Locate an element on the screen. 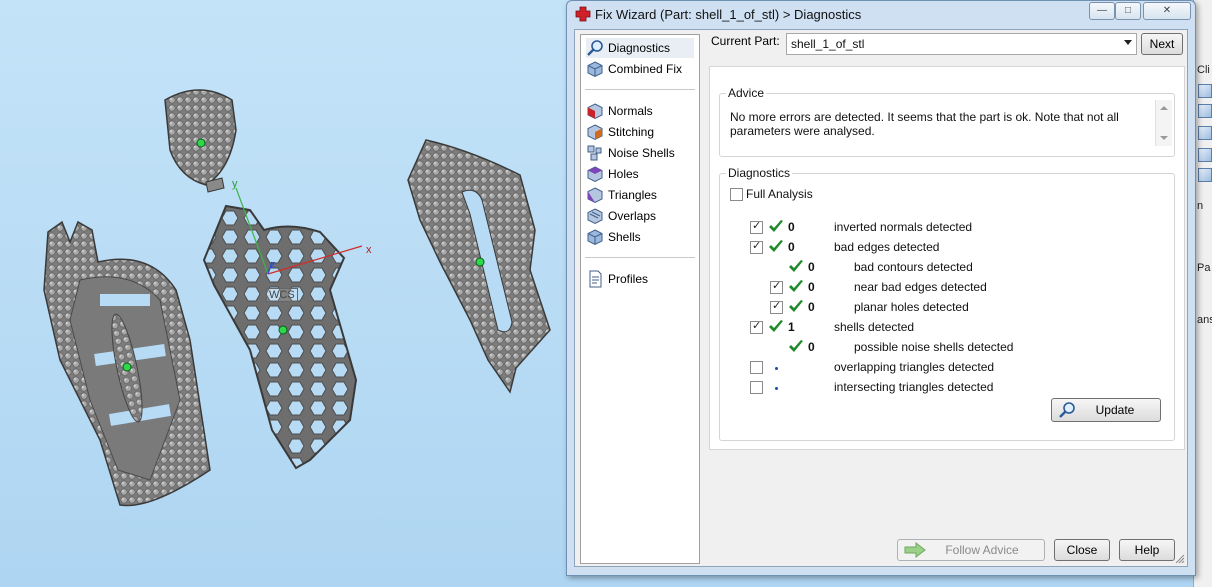 The width and height of the screenshot is (1212, 587). nav-label: Triangles is located at coordinates (632, 195).